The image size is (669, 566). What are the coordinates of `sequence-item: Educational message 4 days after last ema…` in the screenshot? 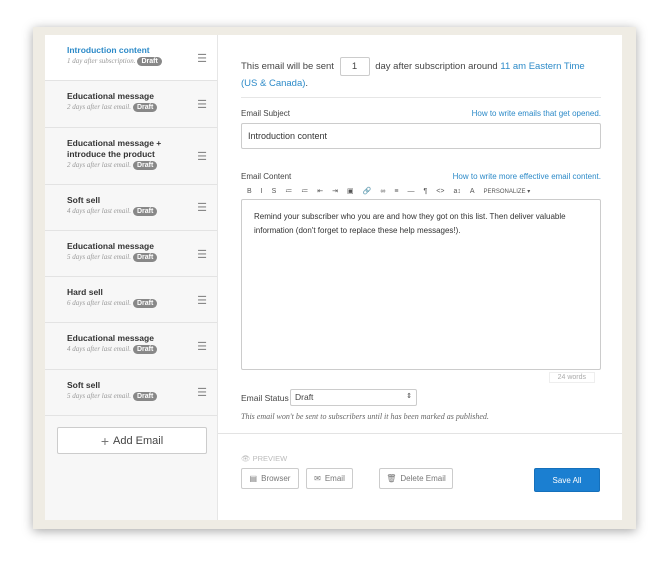 It's located at (131, 346).